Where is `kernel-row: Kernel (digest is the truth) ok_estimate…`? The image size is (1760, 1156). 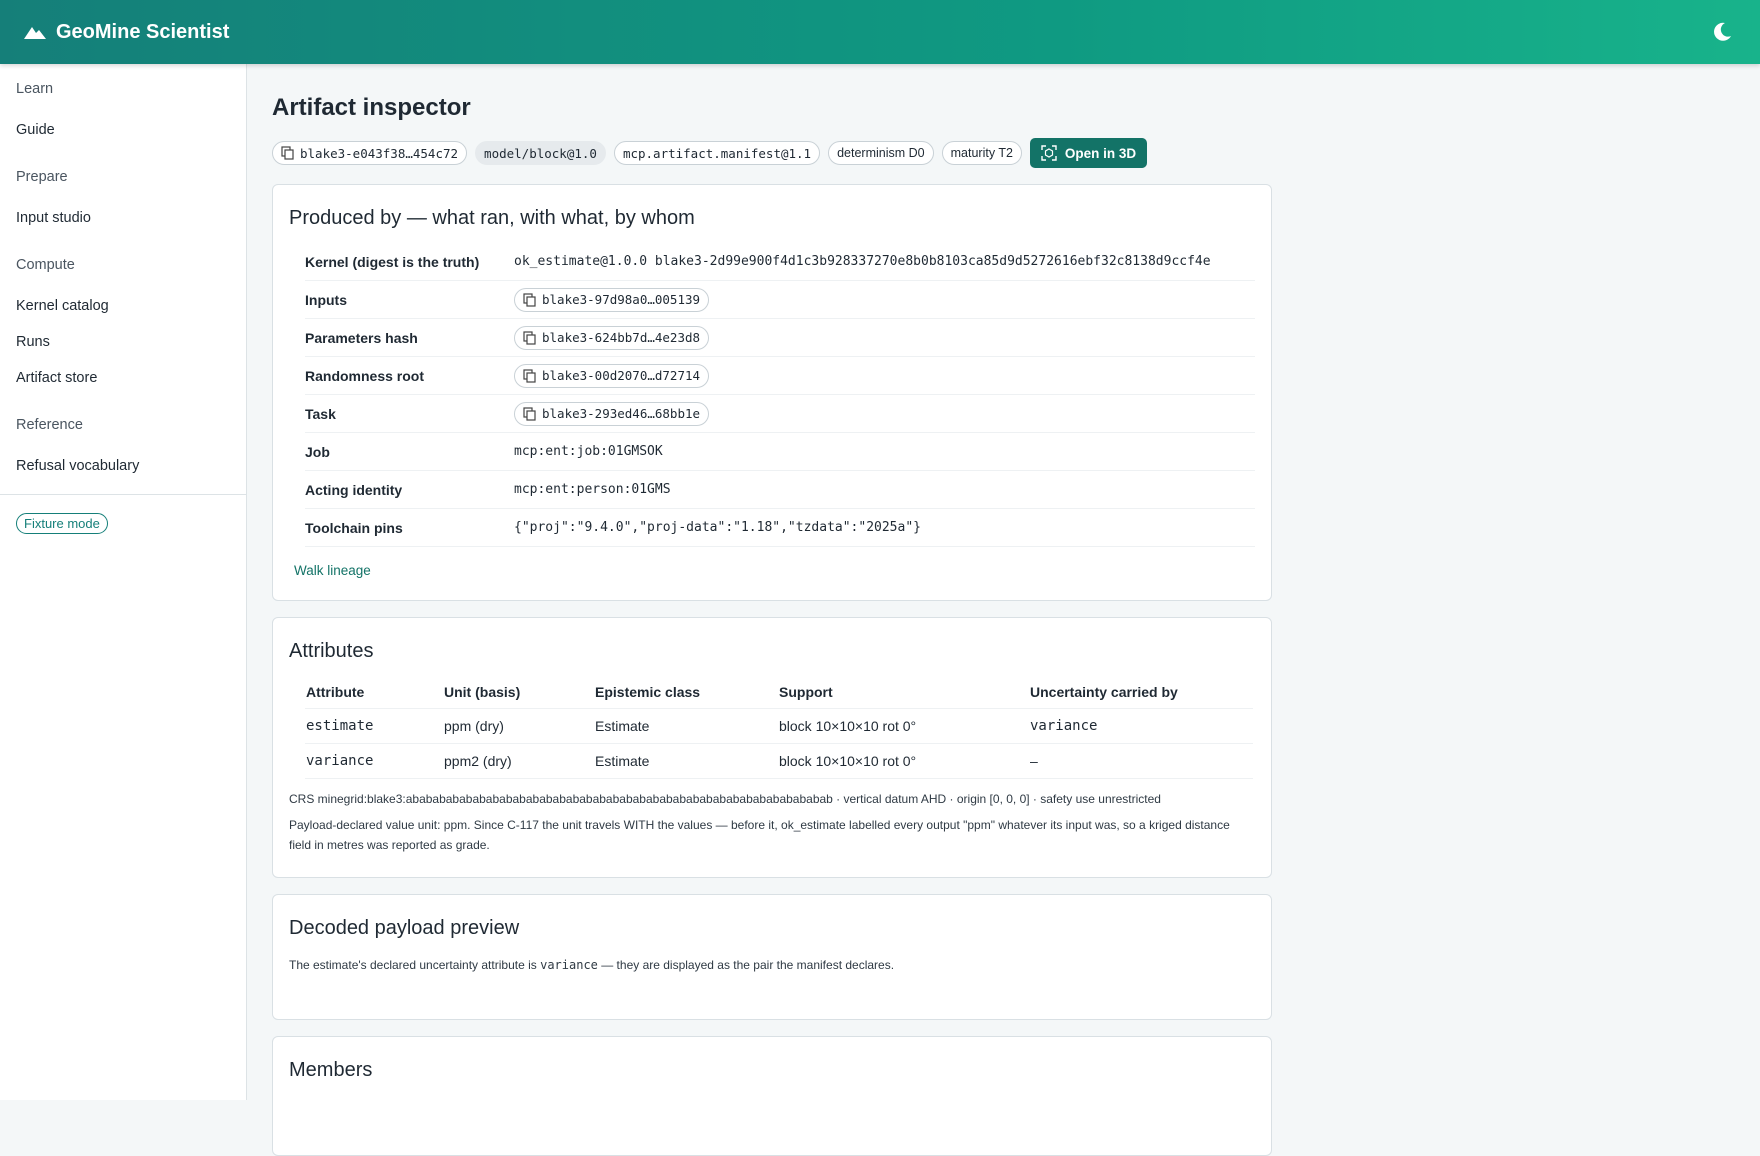
kernel-row: Kernel (digest is the truth) ok_estimate… is located at coordinates (780, 262).